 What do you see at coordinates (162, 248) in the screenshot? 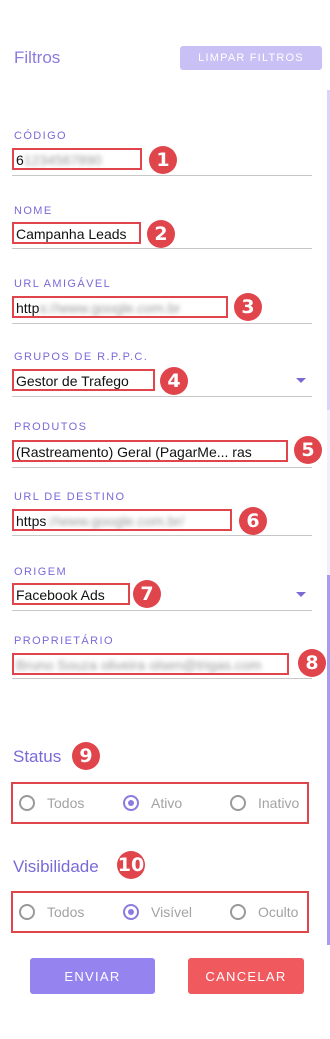
I see `name-underline` at bounding box center [162, 248].